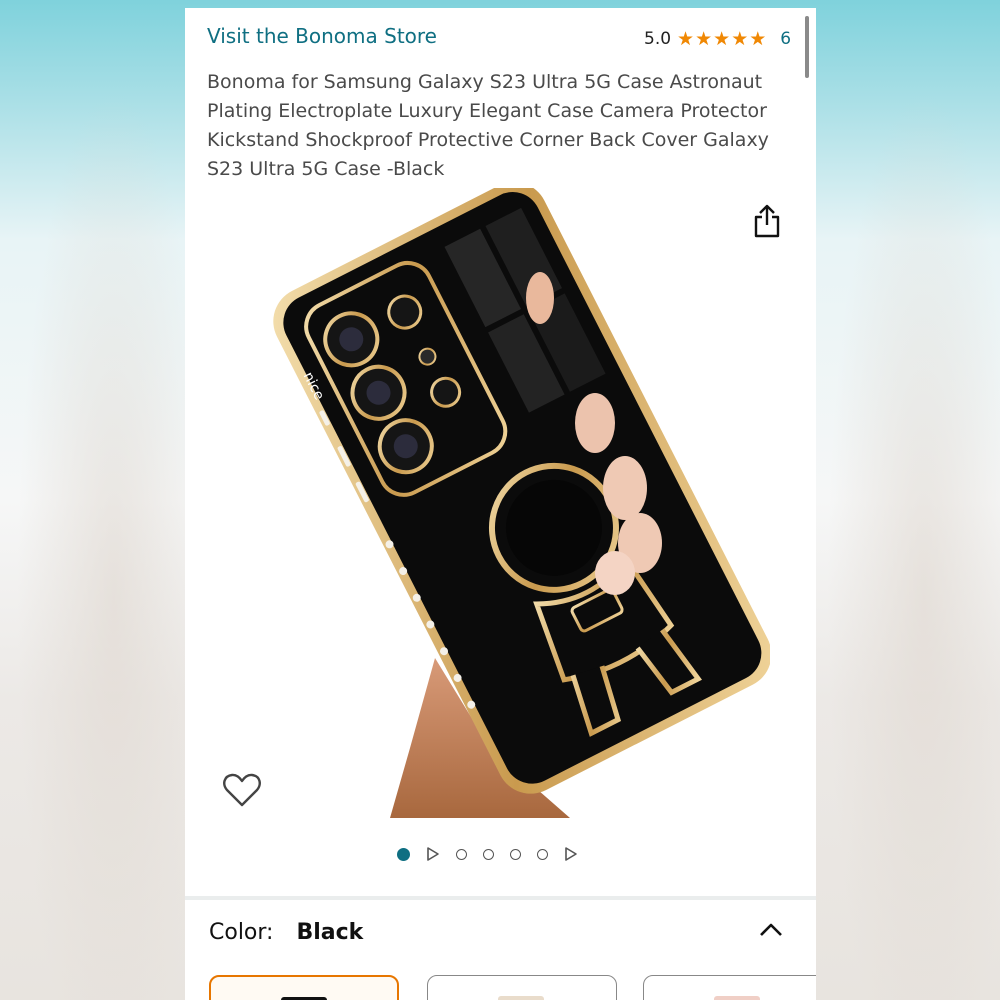 The width and height of the screenshot is (1000, 1000). Describe the element at coordinates (658, 39) in the screenshot. I see `rating-value: 5.0` at that location.